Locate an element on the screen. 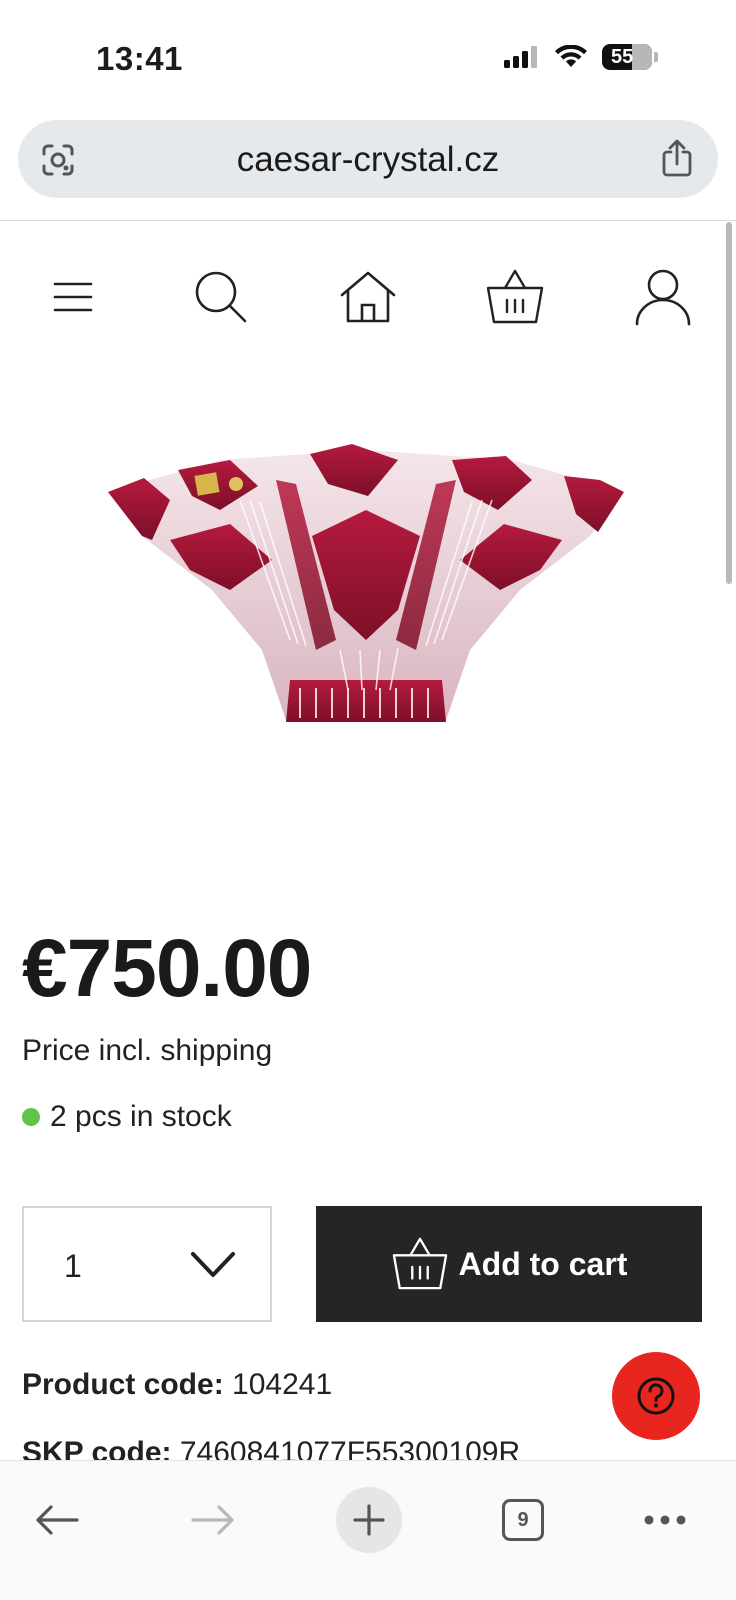 The width and height of the screenshot is (736, 1600). home-button is located at coordinates (368, 297).